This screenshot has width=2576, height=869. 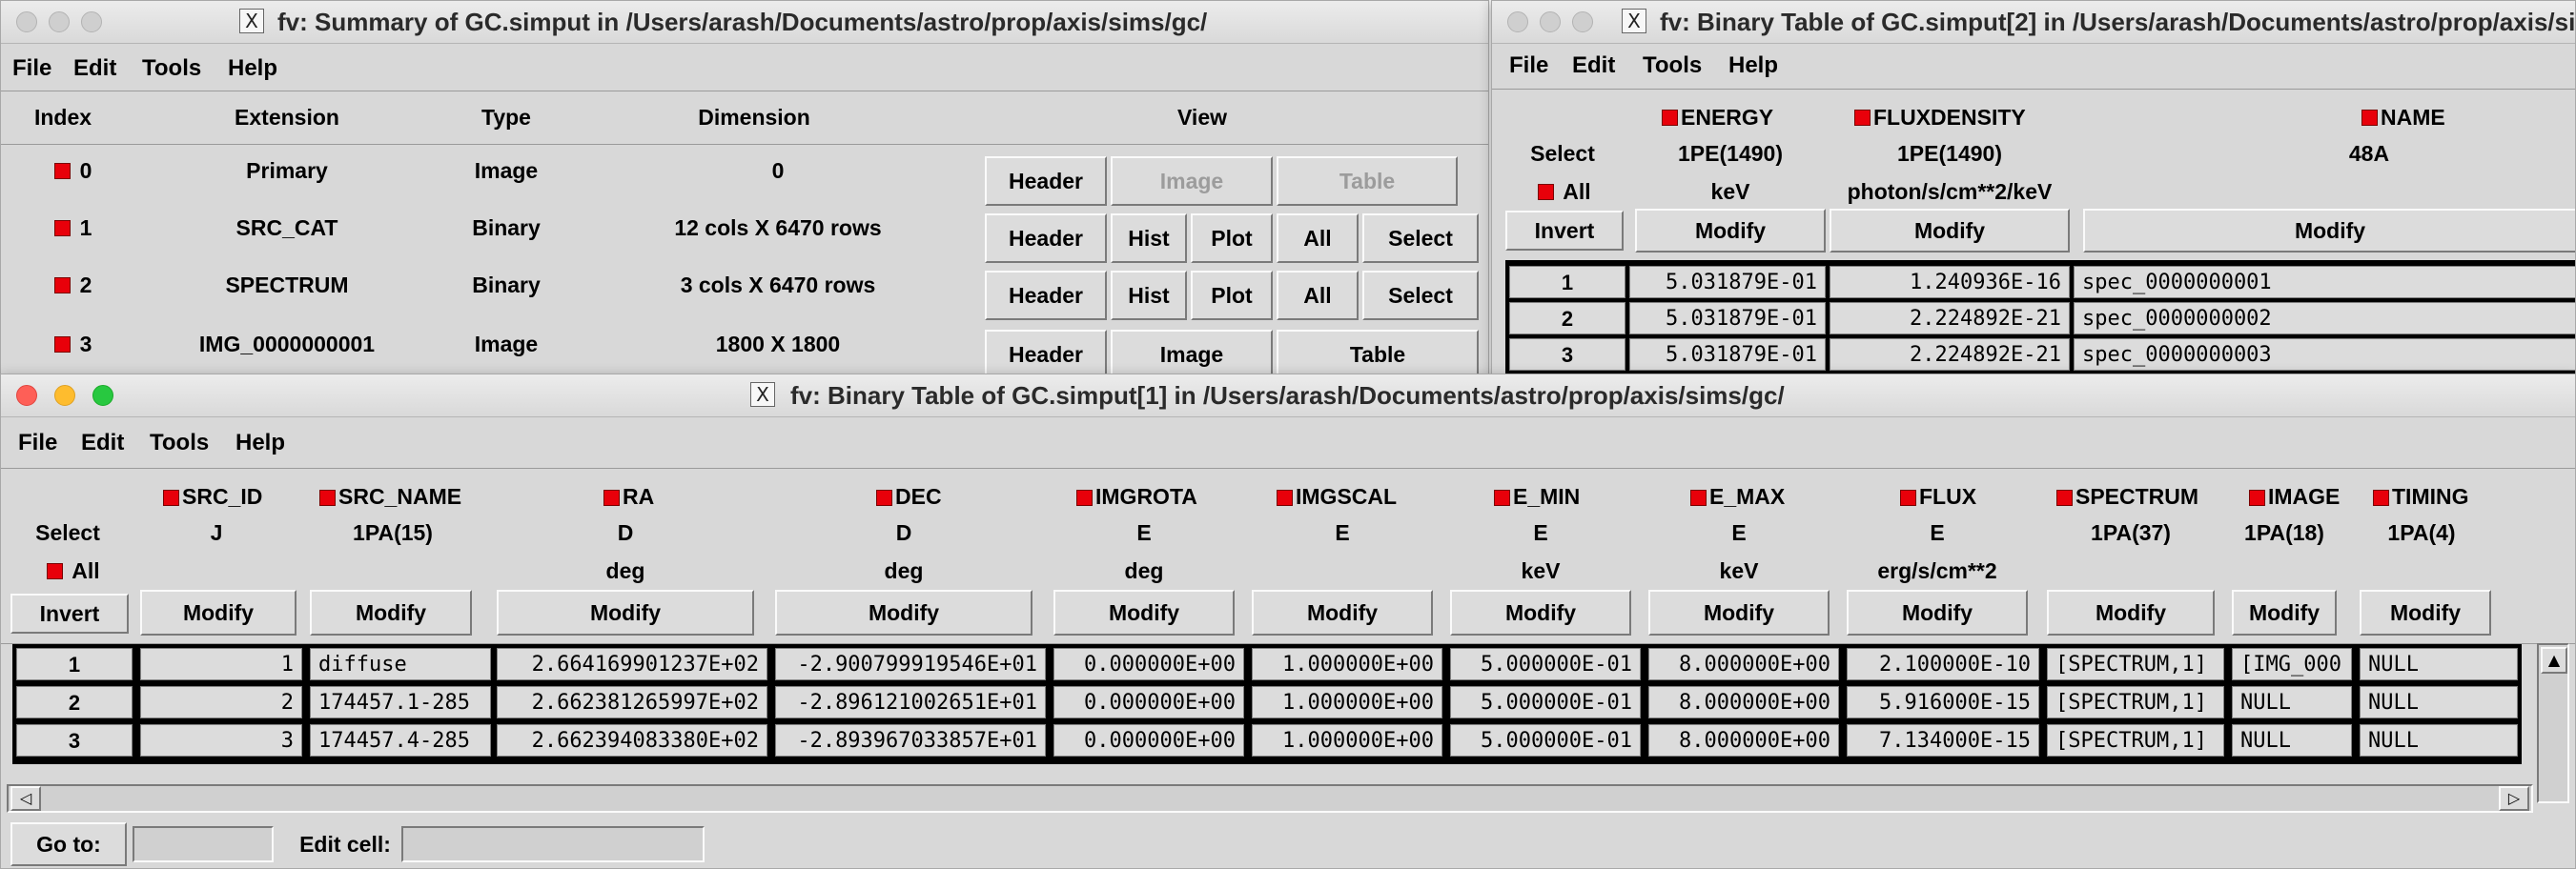 What do you see at coordinates (69, 614) in the screenshot?
I see `invert-button: Invert` at bounding box center [69, 614].